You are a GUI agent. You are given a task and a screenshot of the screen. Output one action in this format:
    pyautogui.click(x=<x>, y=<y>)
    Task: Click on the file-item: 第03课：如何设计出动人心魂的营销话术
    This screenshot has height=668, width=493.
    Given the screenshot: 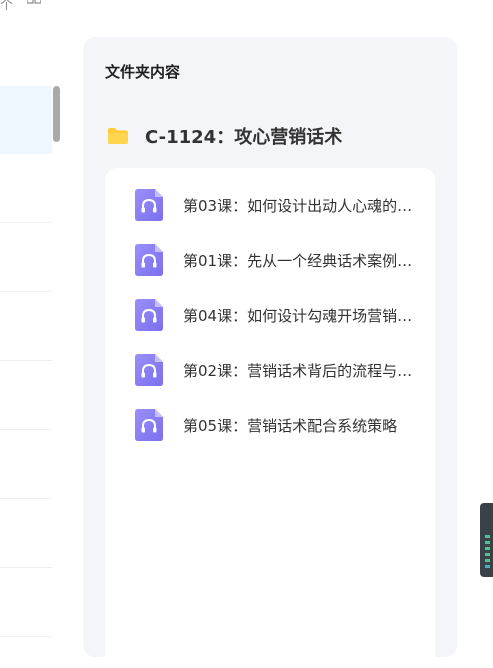 What is the action you would take?
    pyautogui.click(x=280, y=205)
    